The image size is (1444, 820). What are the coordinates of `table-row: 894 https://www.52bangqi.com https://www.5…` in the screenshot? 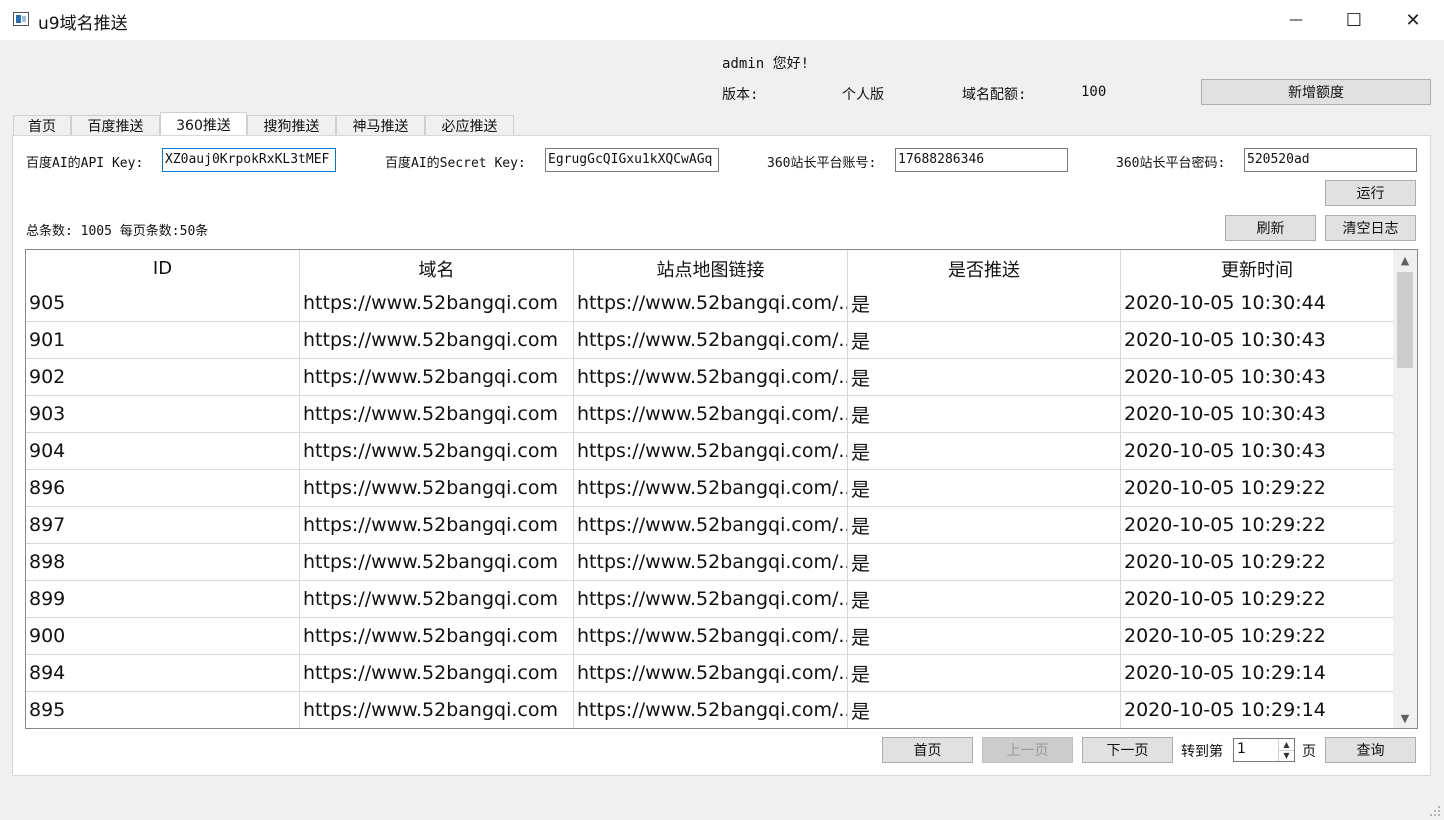 It's located at (709, 673).